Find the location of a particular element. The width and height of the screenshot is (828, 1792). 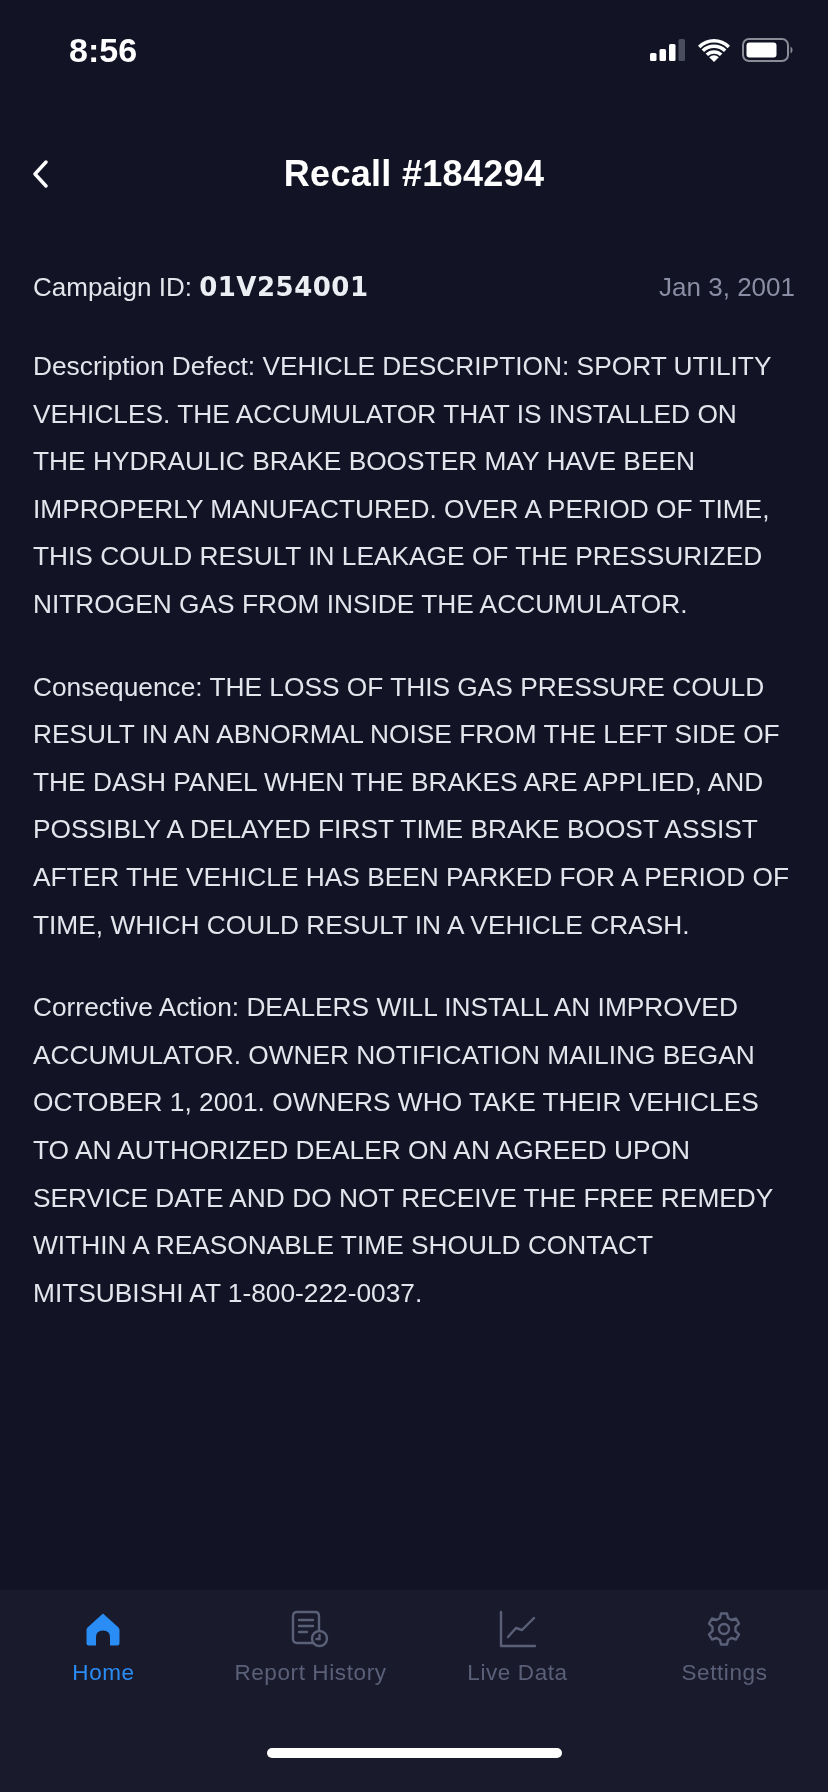

campaign-id: Campaign ID: 01V254001 is located at coordinates (201, 287).